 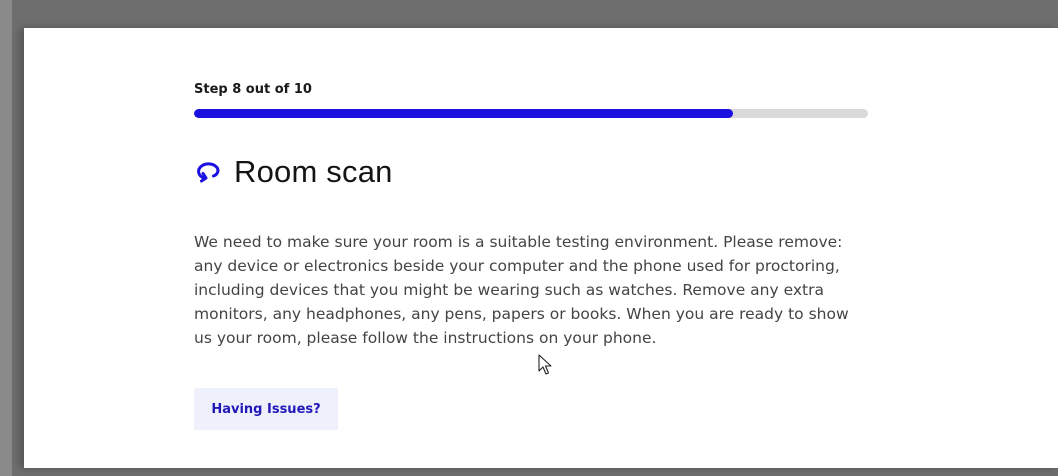 What do you see at coordinates (313, 171) in the screenshot?
I see `page-title: Room scan` at bounding box center [313, 171].